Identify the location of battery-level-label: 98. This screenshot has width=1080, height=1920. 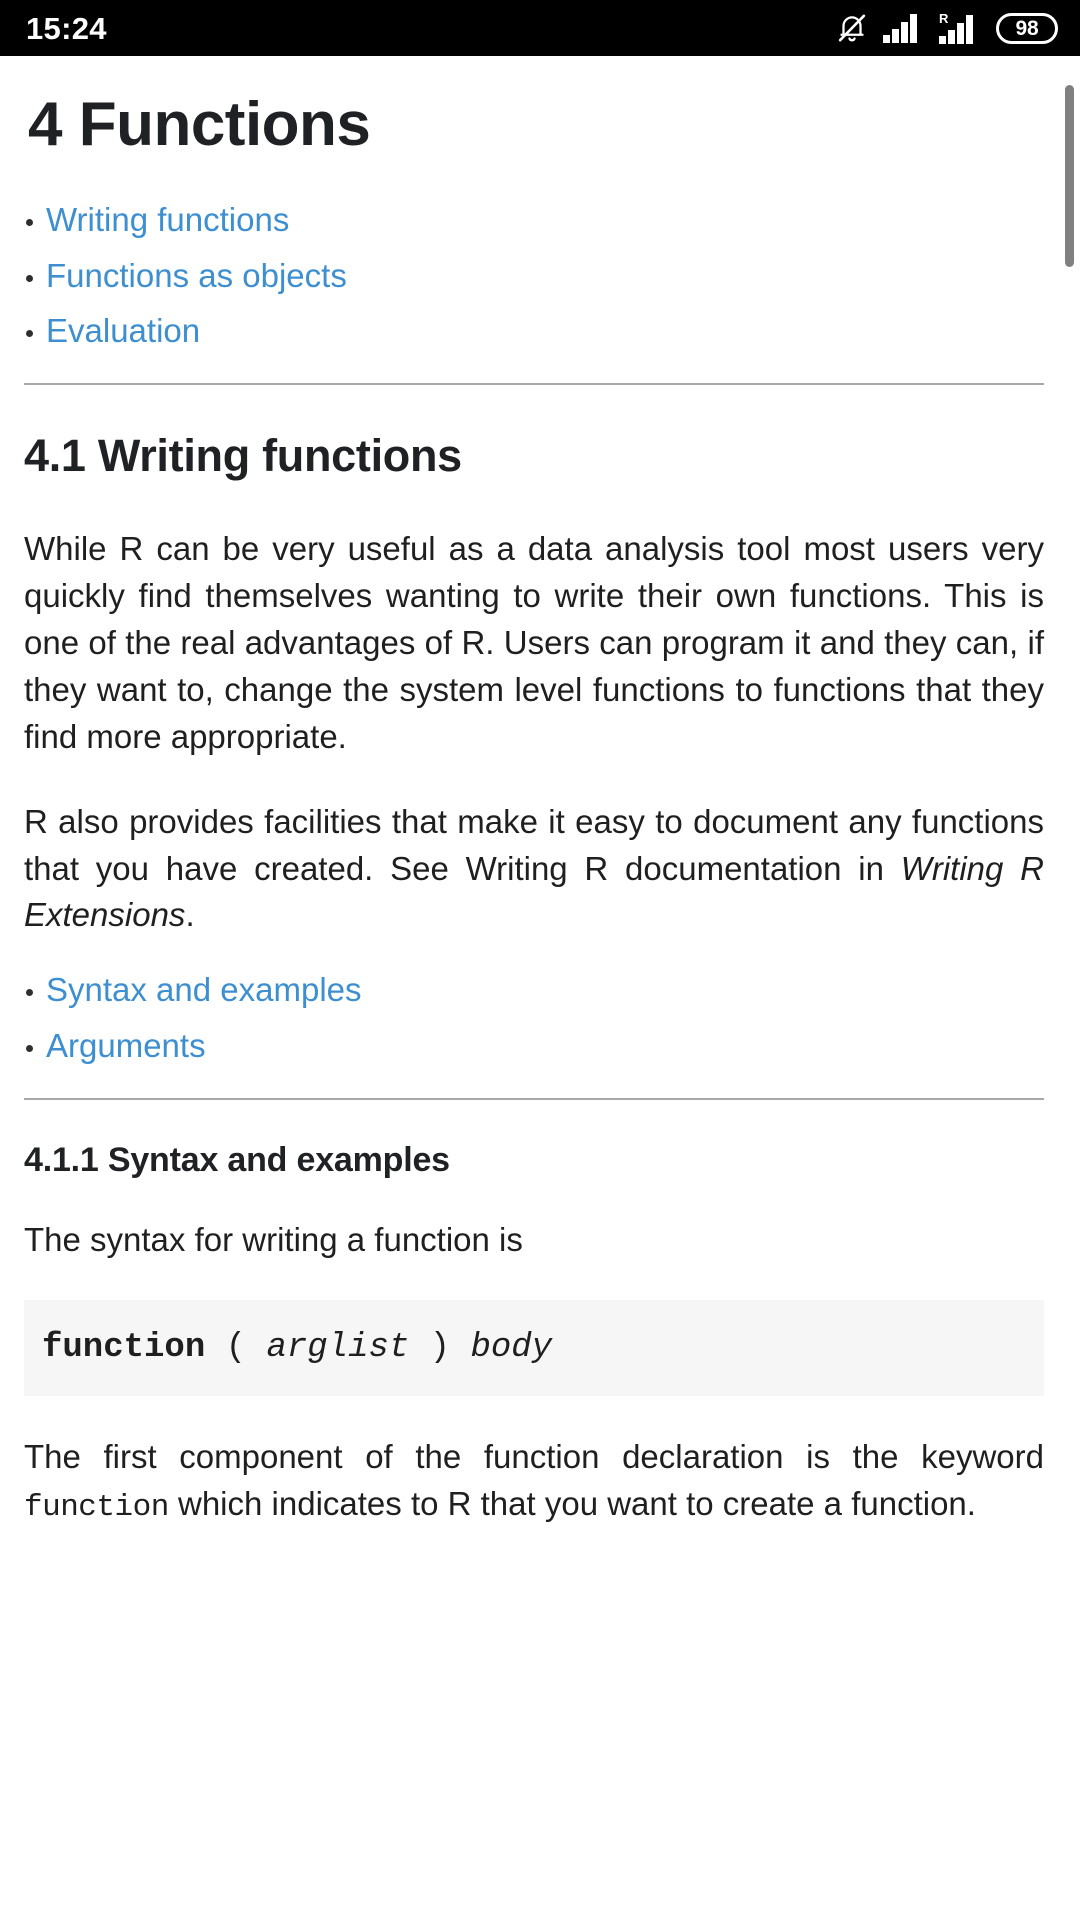
(1027, 28).